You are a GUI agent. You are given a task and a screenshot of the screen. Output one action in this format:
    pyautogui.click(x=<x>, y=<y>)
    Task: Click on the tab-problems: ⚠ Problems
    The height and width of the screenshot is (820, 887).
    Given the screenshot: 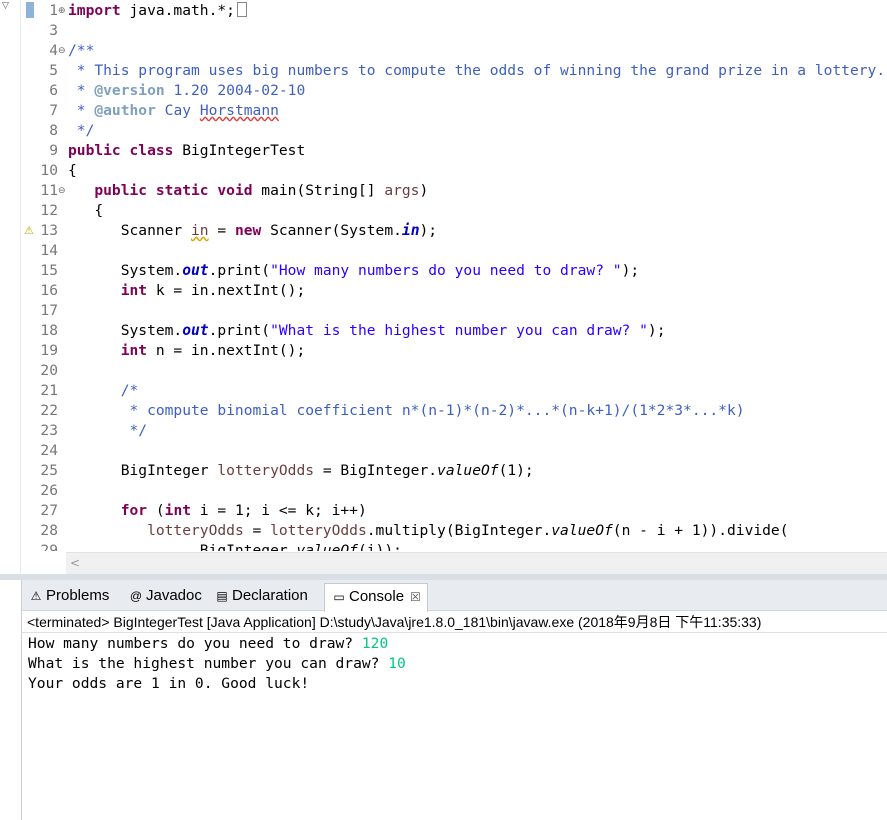 What is the action you would take?
    pyautogui.click(x=68, y=597)
    